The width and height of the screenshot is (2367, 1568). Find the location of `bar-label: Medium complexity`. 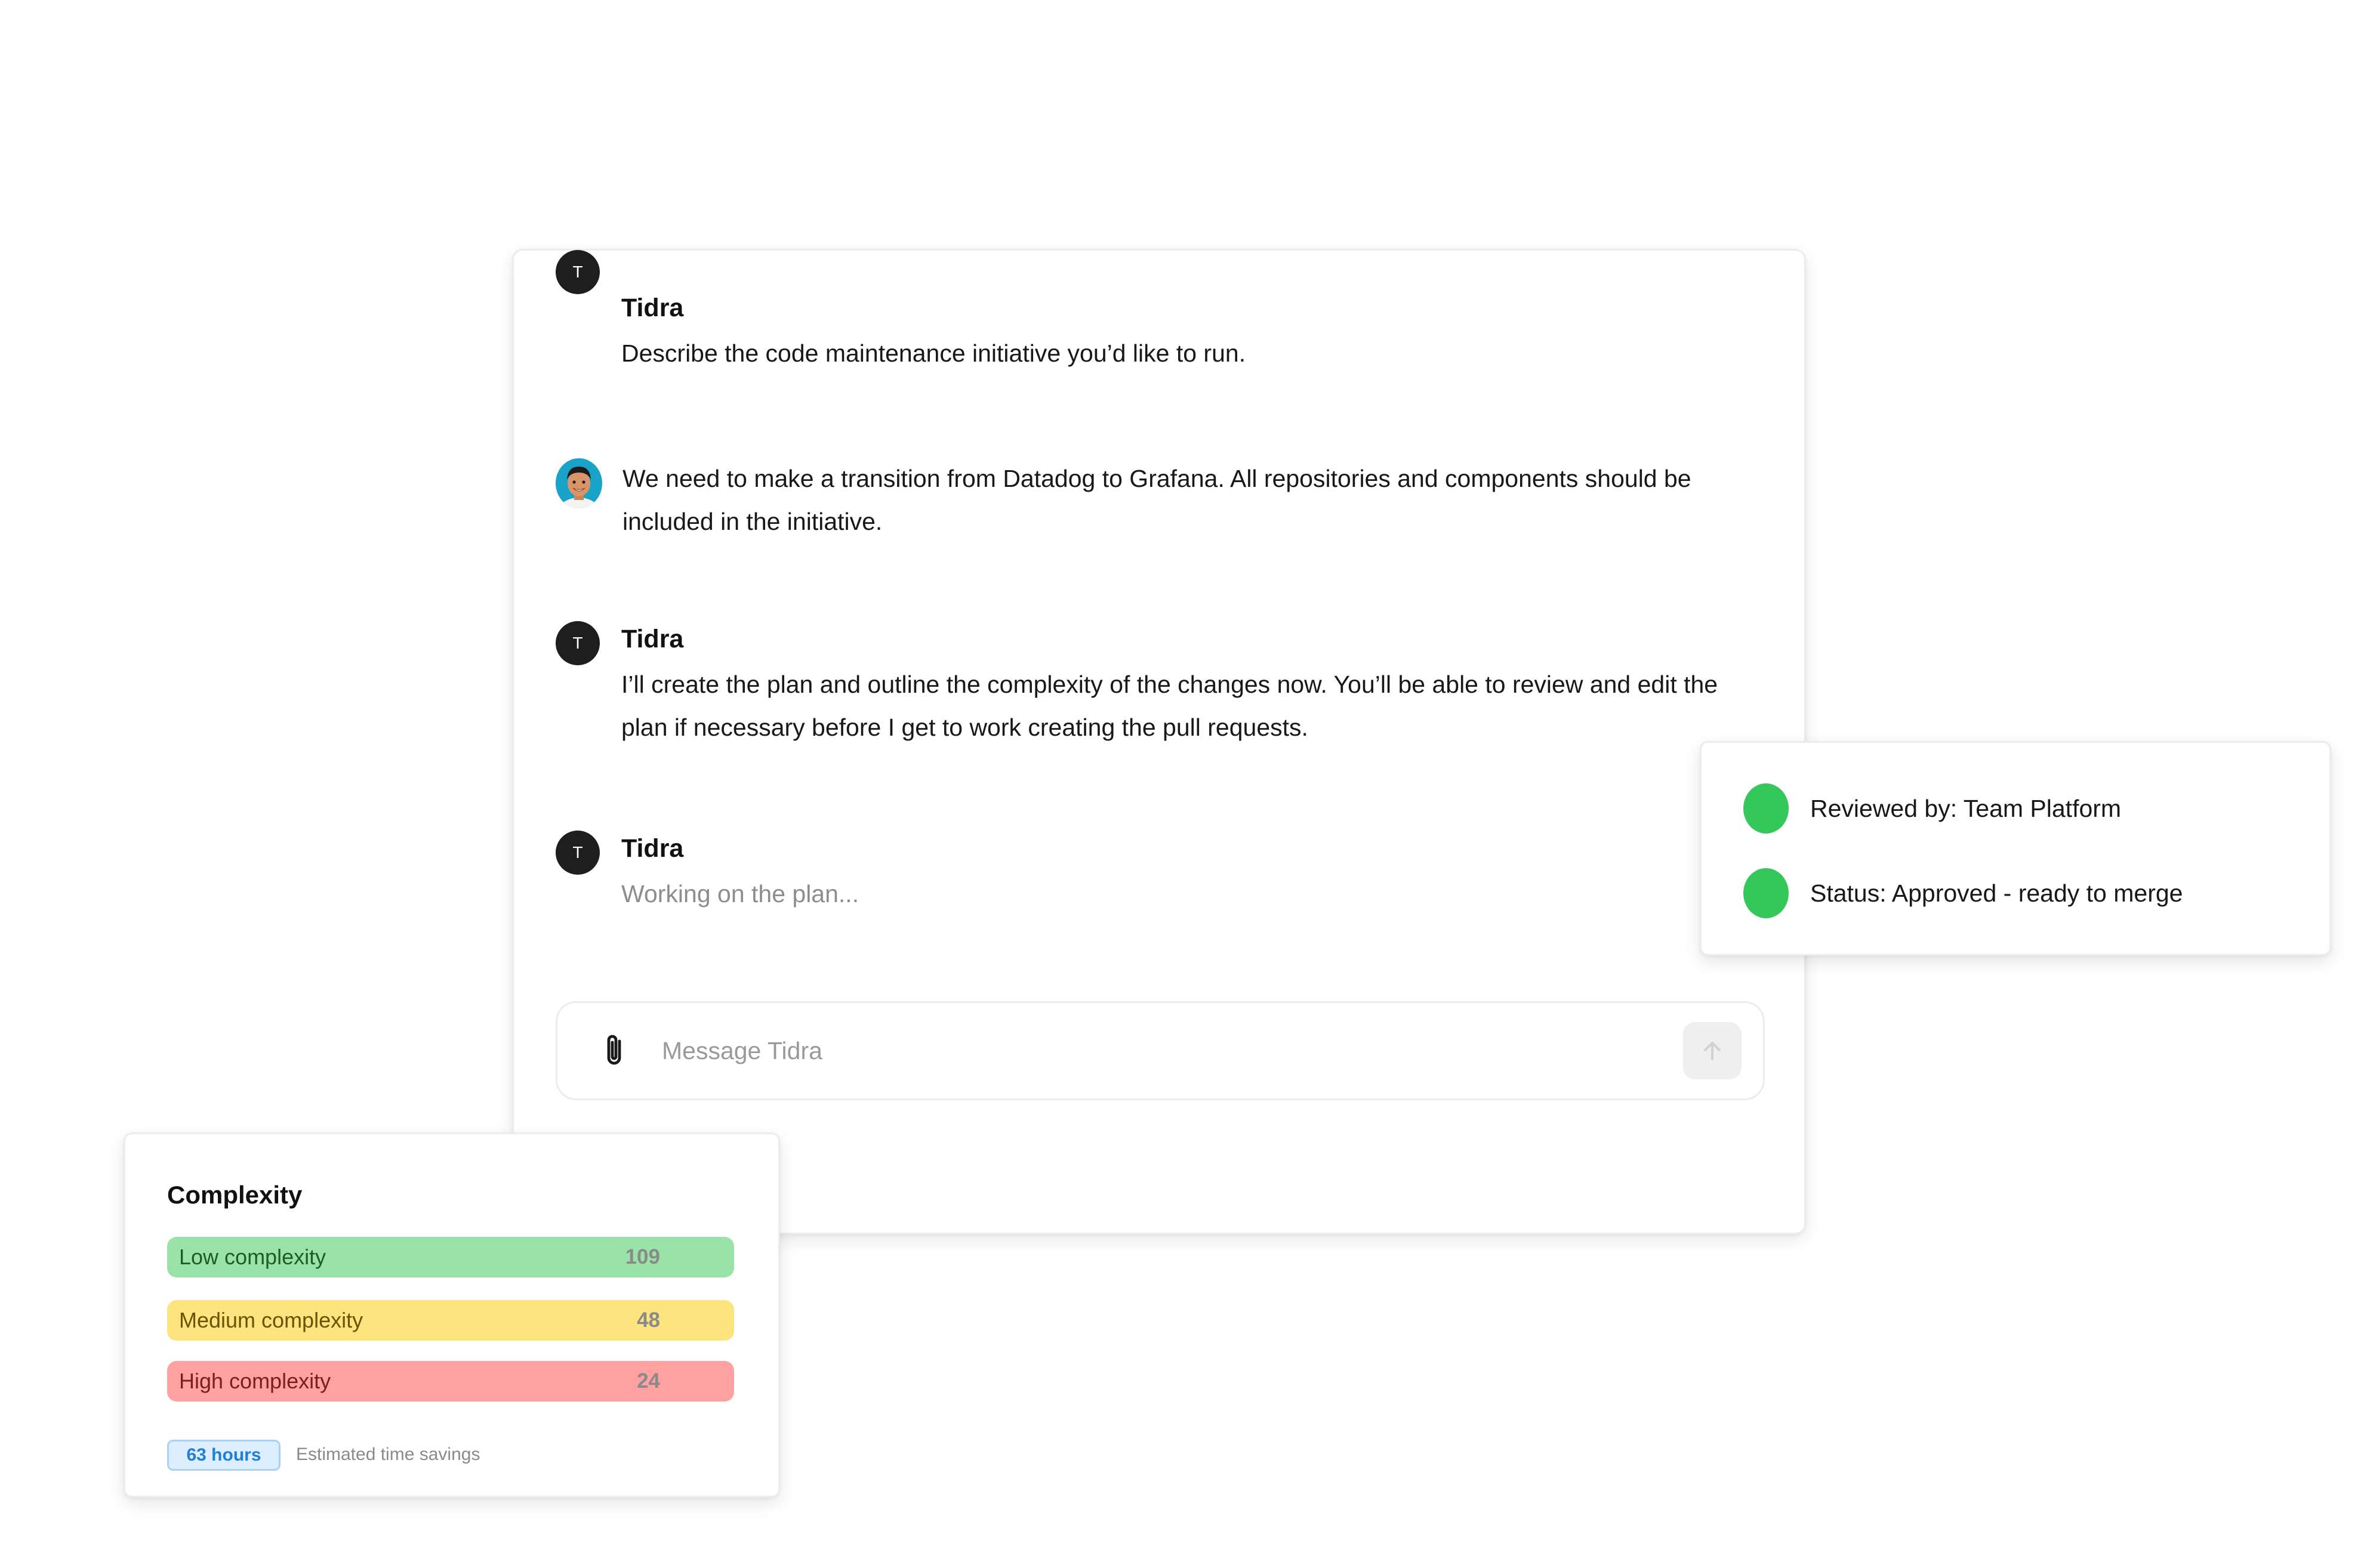

bar-label: Medium complexity is located at coordinates (271, 1320).